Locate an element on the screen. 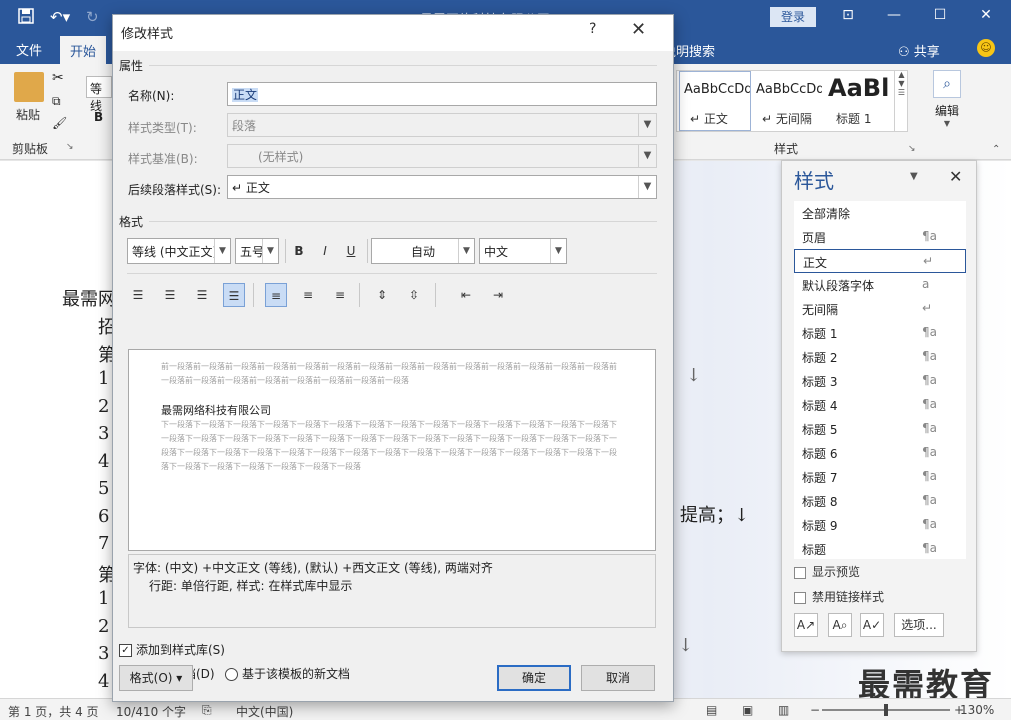  style-list-item: 默认段落字体 a is located at coordinates (880, 285).